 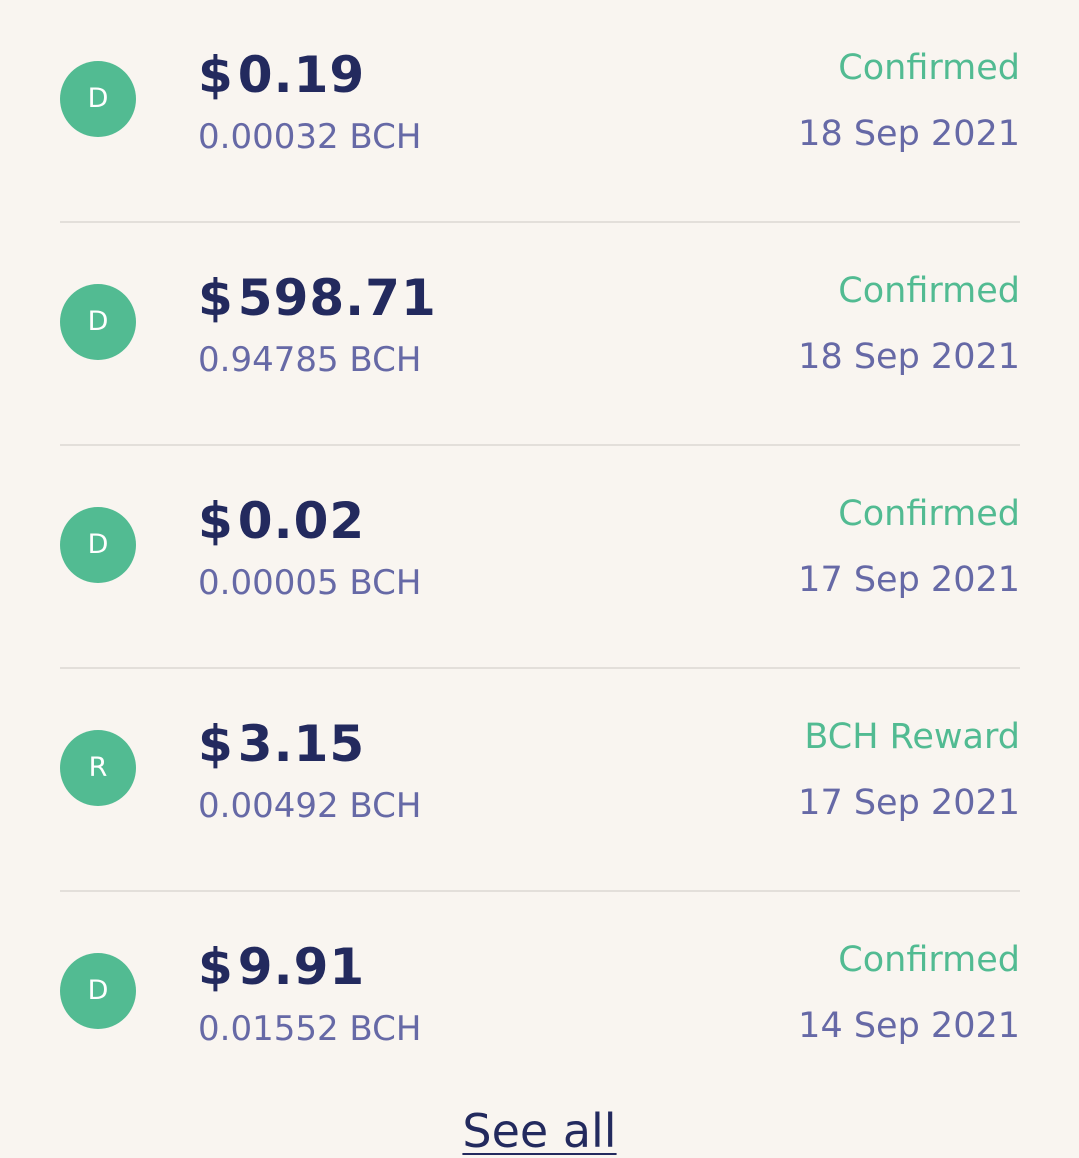 What do you see at coordinates (310, 1029) in the screenshot?
I see `crypto-amount: 0.01552 BCH` at bounding box center [310, 1029].